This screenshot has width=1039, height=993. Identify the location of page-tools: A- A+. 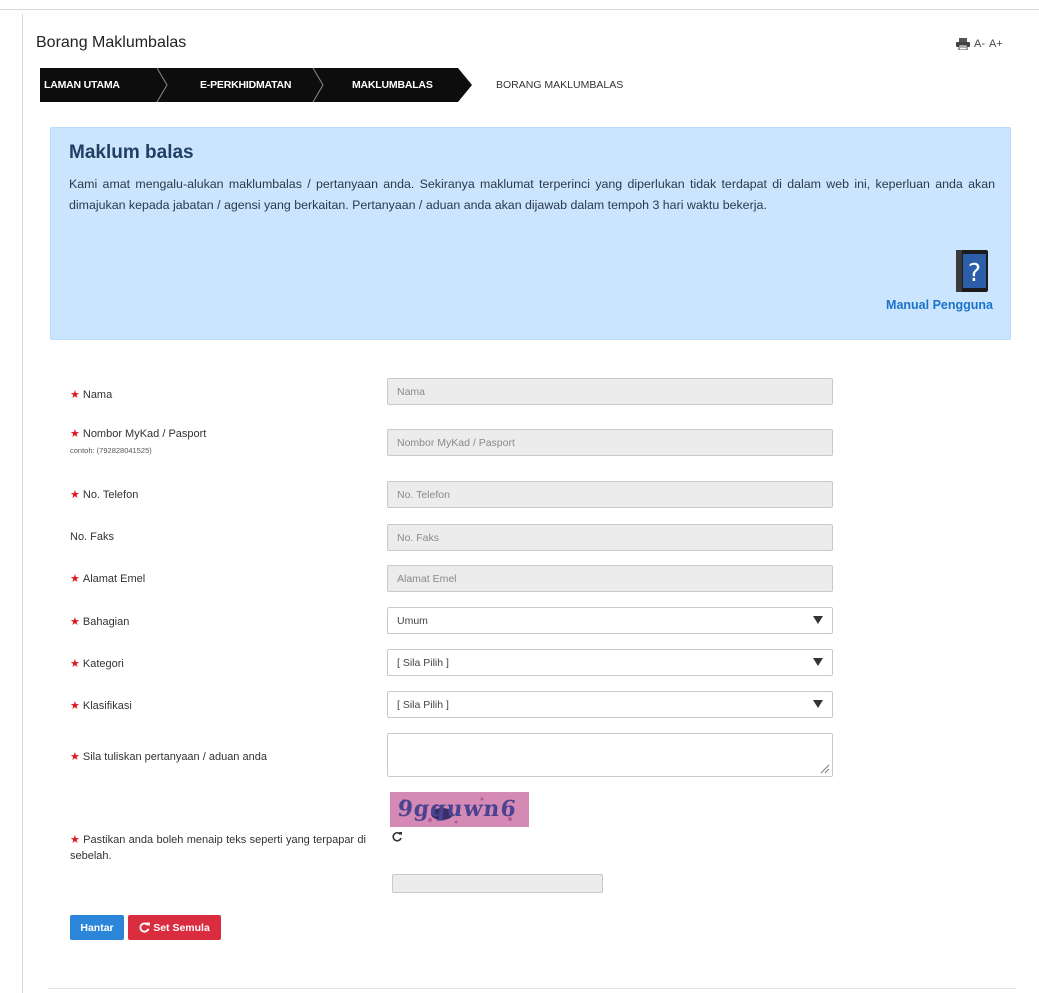
(979, 44).